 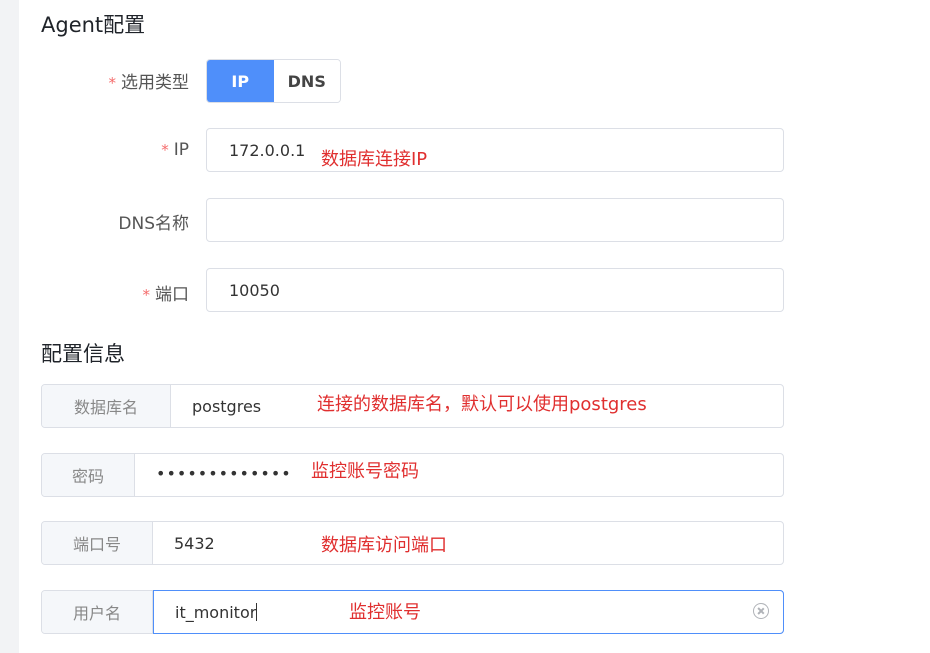 I want to click on password-addon: 密码, so click(x=88, y=475).